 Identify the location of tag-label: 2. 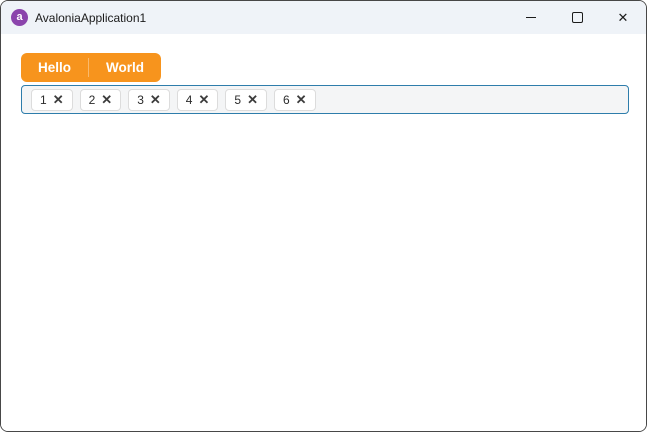
(92, 99).